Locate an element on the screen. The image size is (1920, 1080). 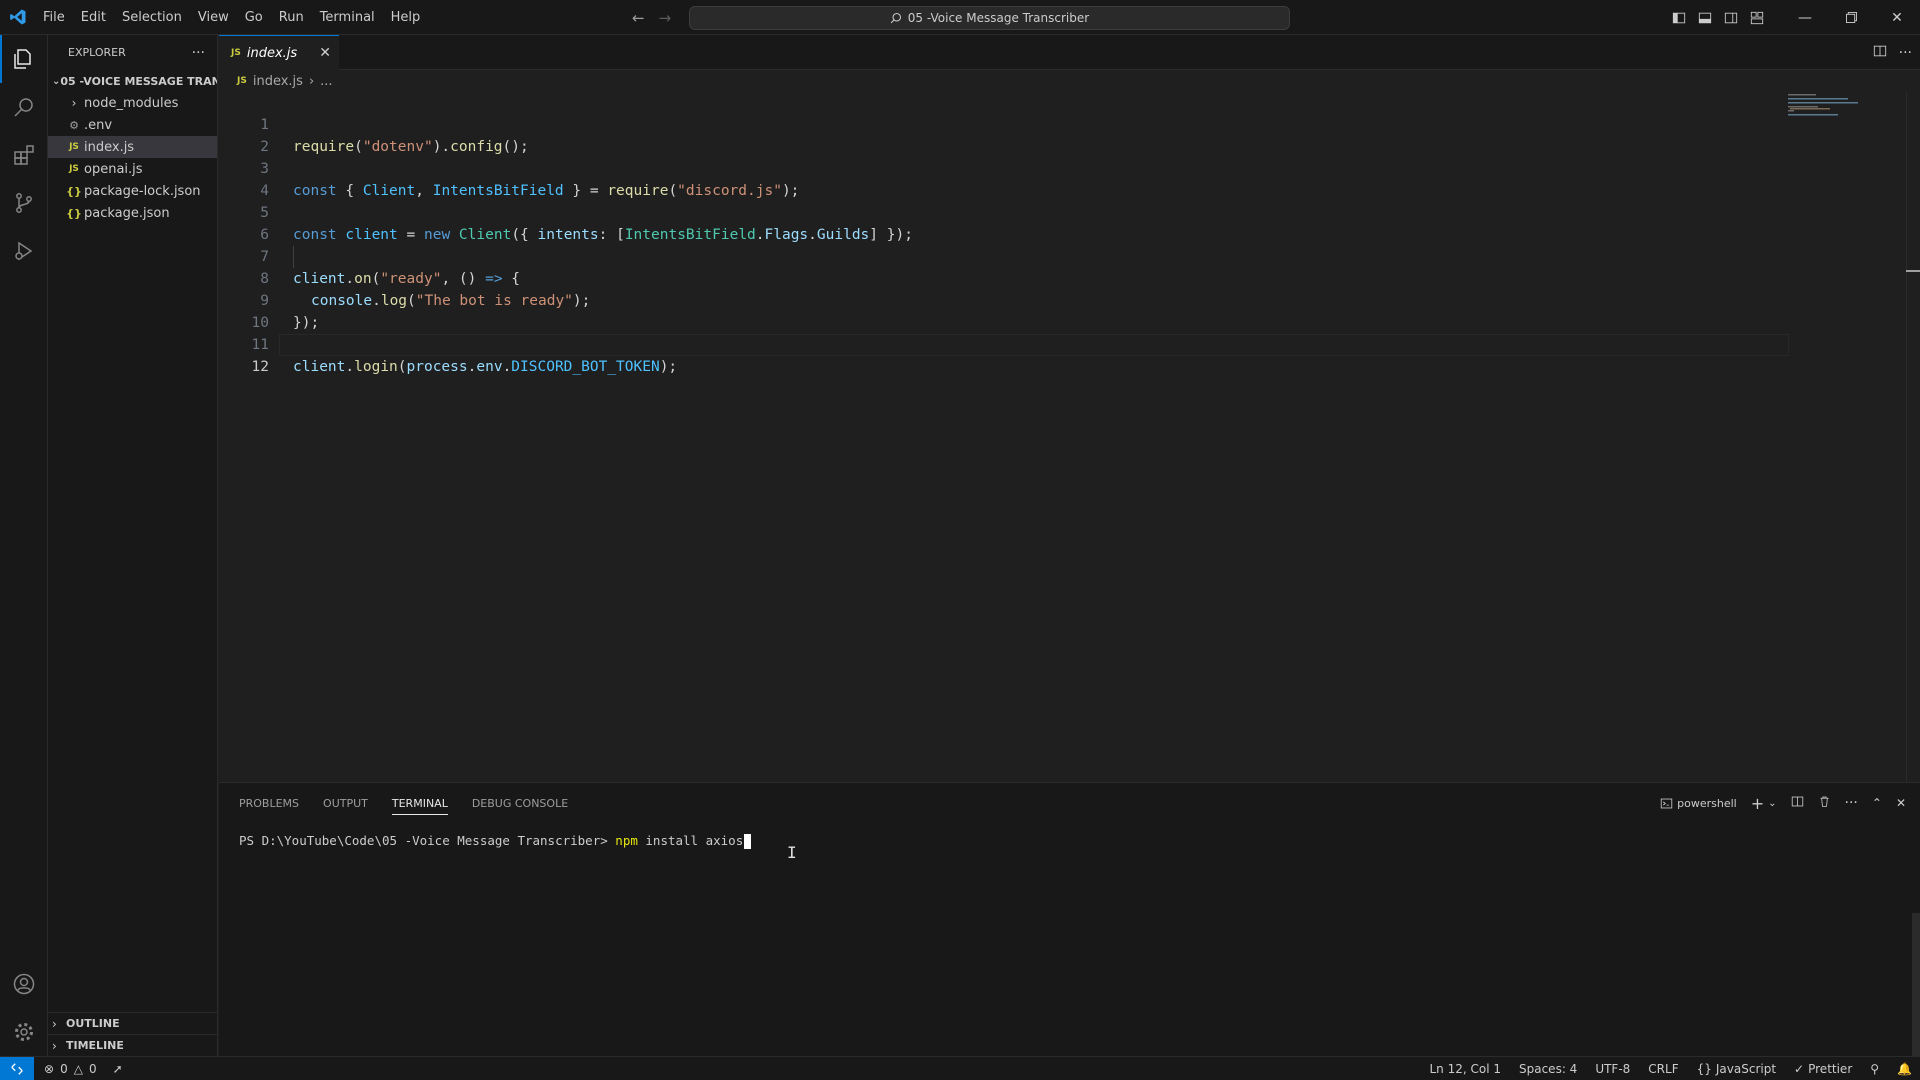
editor-scrollbar is located at coordinates (1913, 437).